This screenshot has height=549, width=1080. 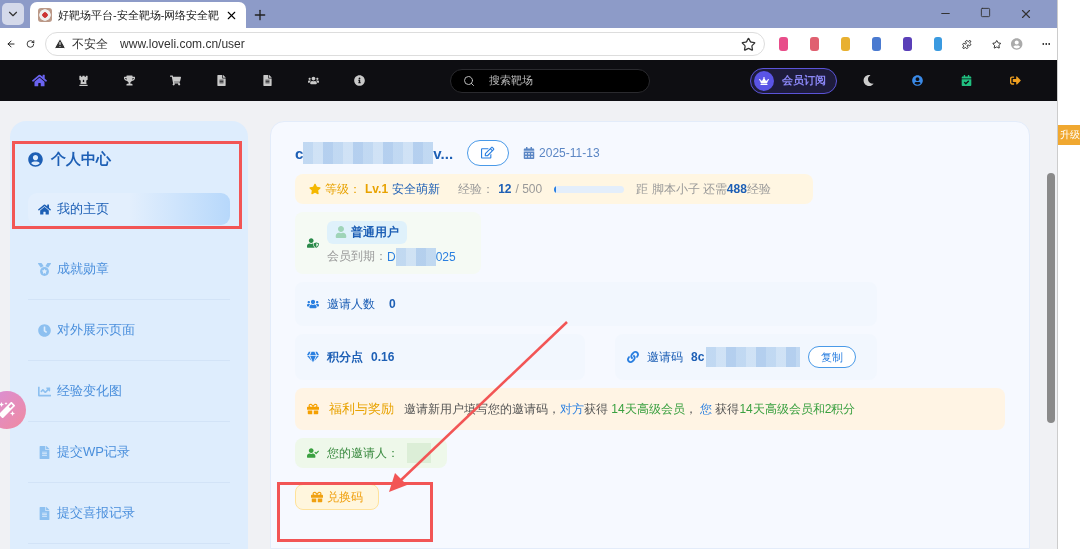 I want to click on search-icon, so click(x=469, y=80).